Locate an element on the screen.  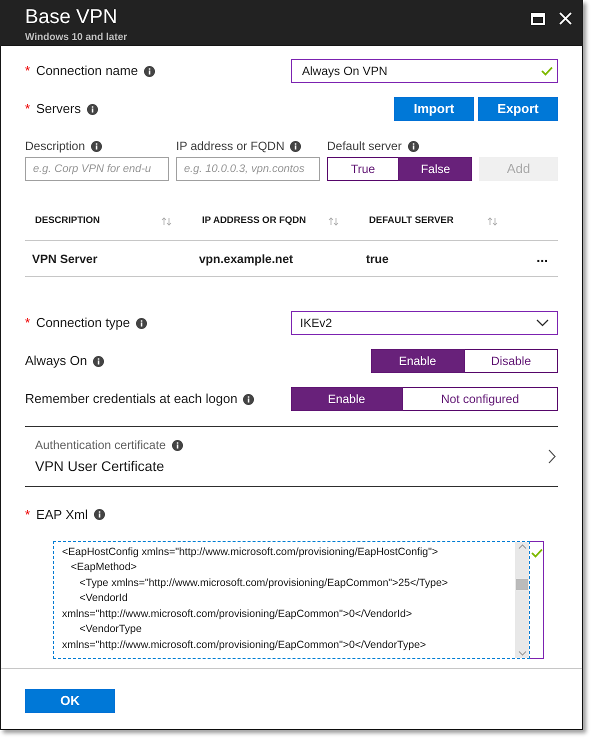
field-label: Remember credentials at each logon is located at coordinates (131, 399).